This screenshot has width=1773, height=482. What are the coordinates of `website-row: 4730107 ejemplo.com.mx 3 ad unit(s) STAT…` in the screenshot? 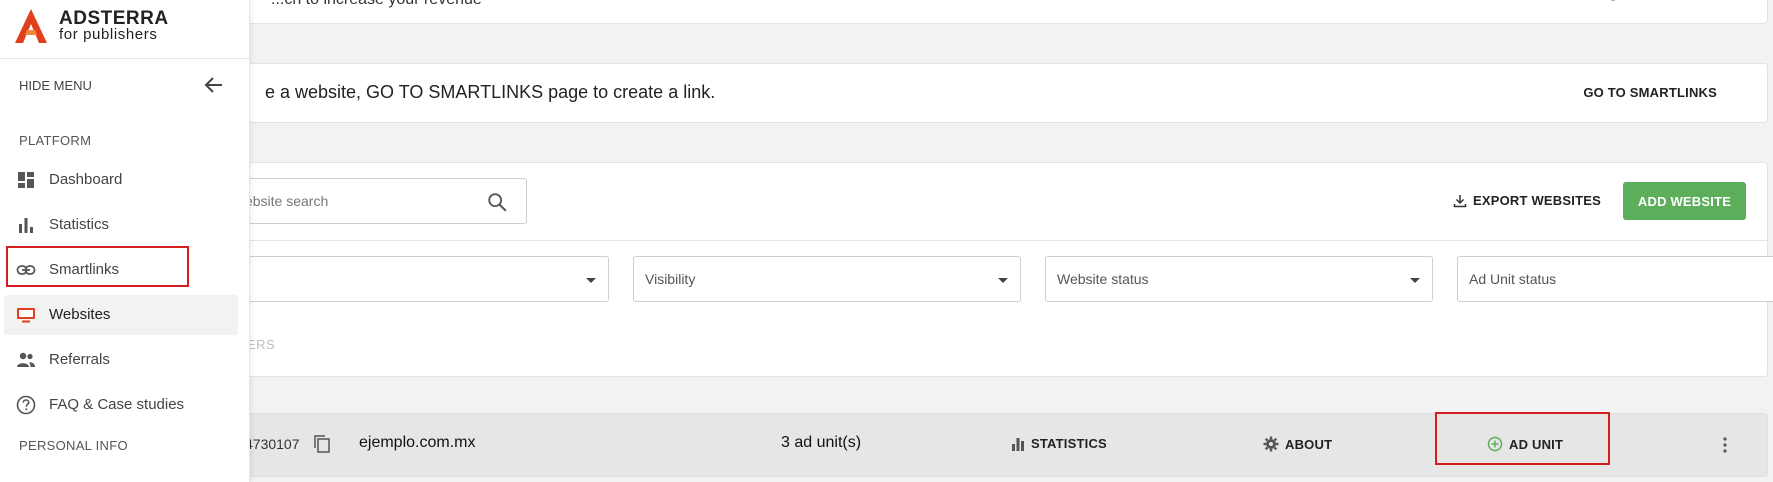 It's located at (989, 444).